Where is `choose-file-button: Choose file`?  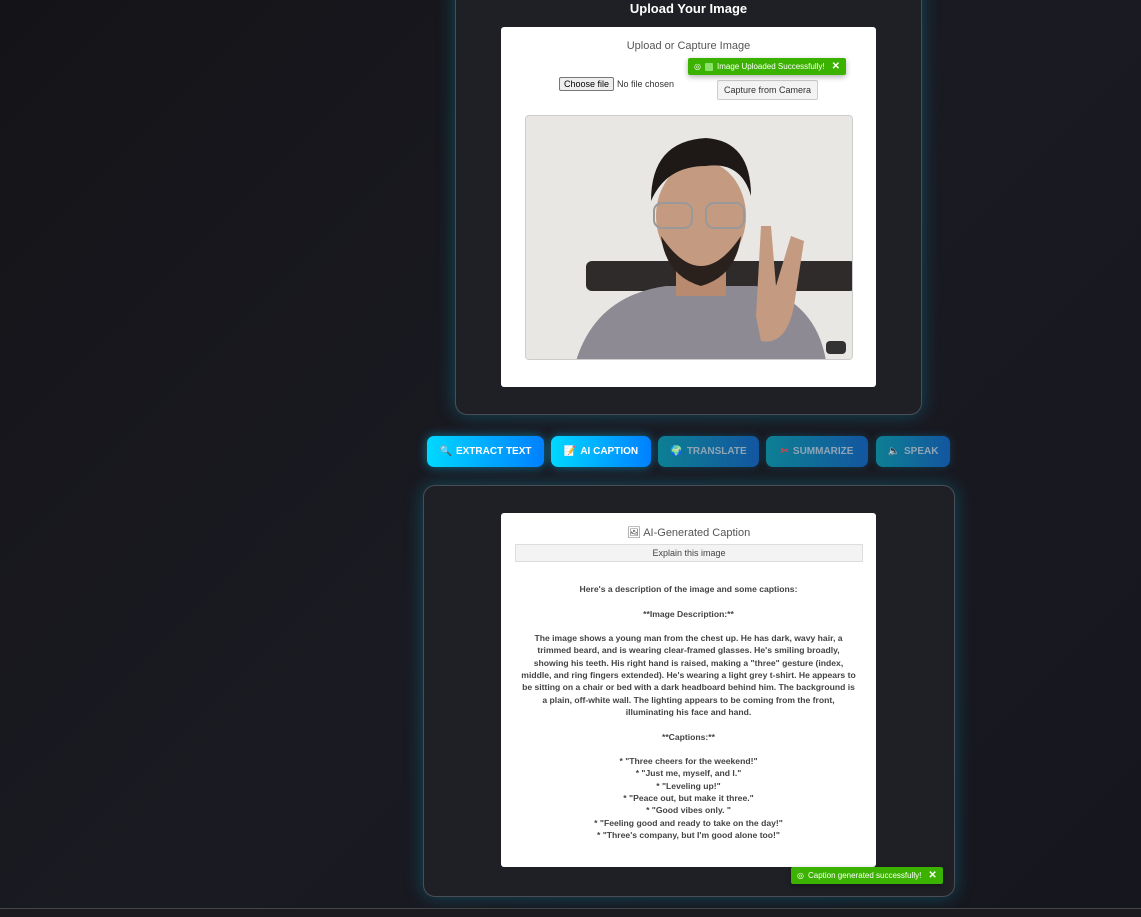
choose-file-button: Choose file is located at coordinates (587, 84).